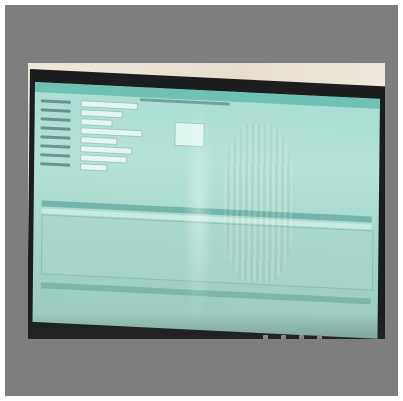  Describe the element at coordinates (258, 203) in the screenshot. I see `moire-pattern` at that location.